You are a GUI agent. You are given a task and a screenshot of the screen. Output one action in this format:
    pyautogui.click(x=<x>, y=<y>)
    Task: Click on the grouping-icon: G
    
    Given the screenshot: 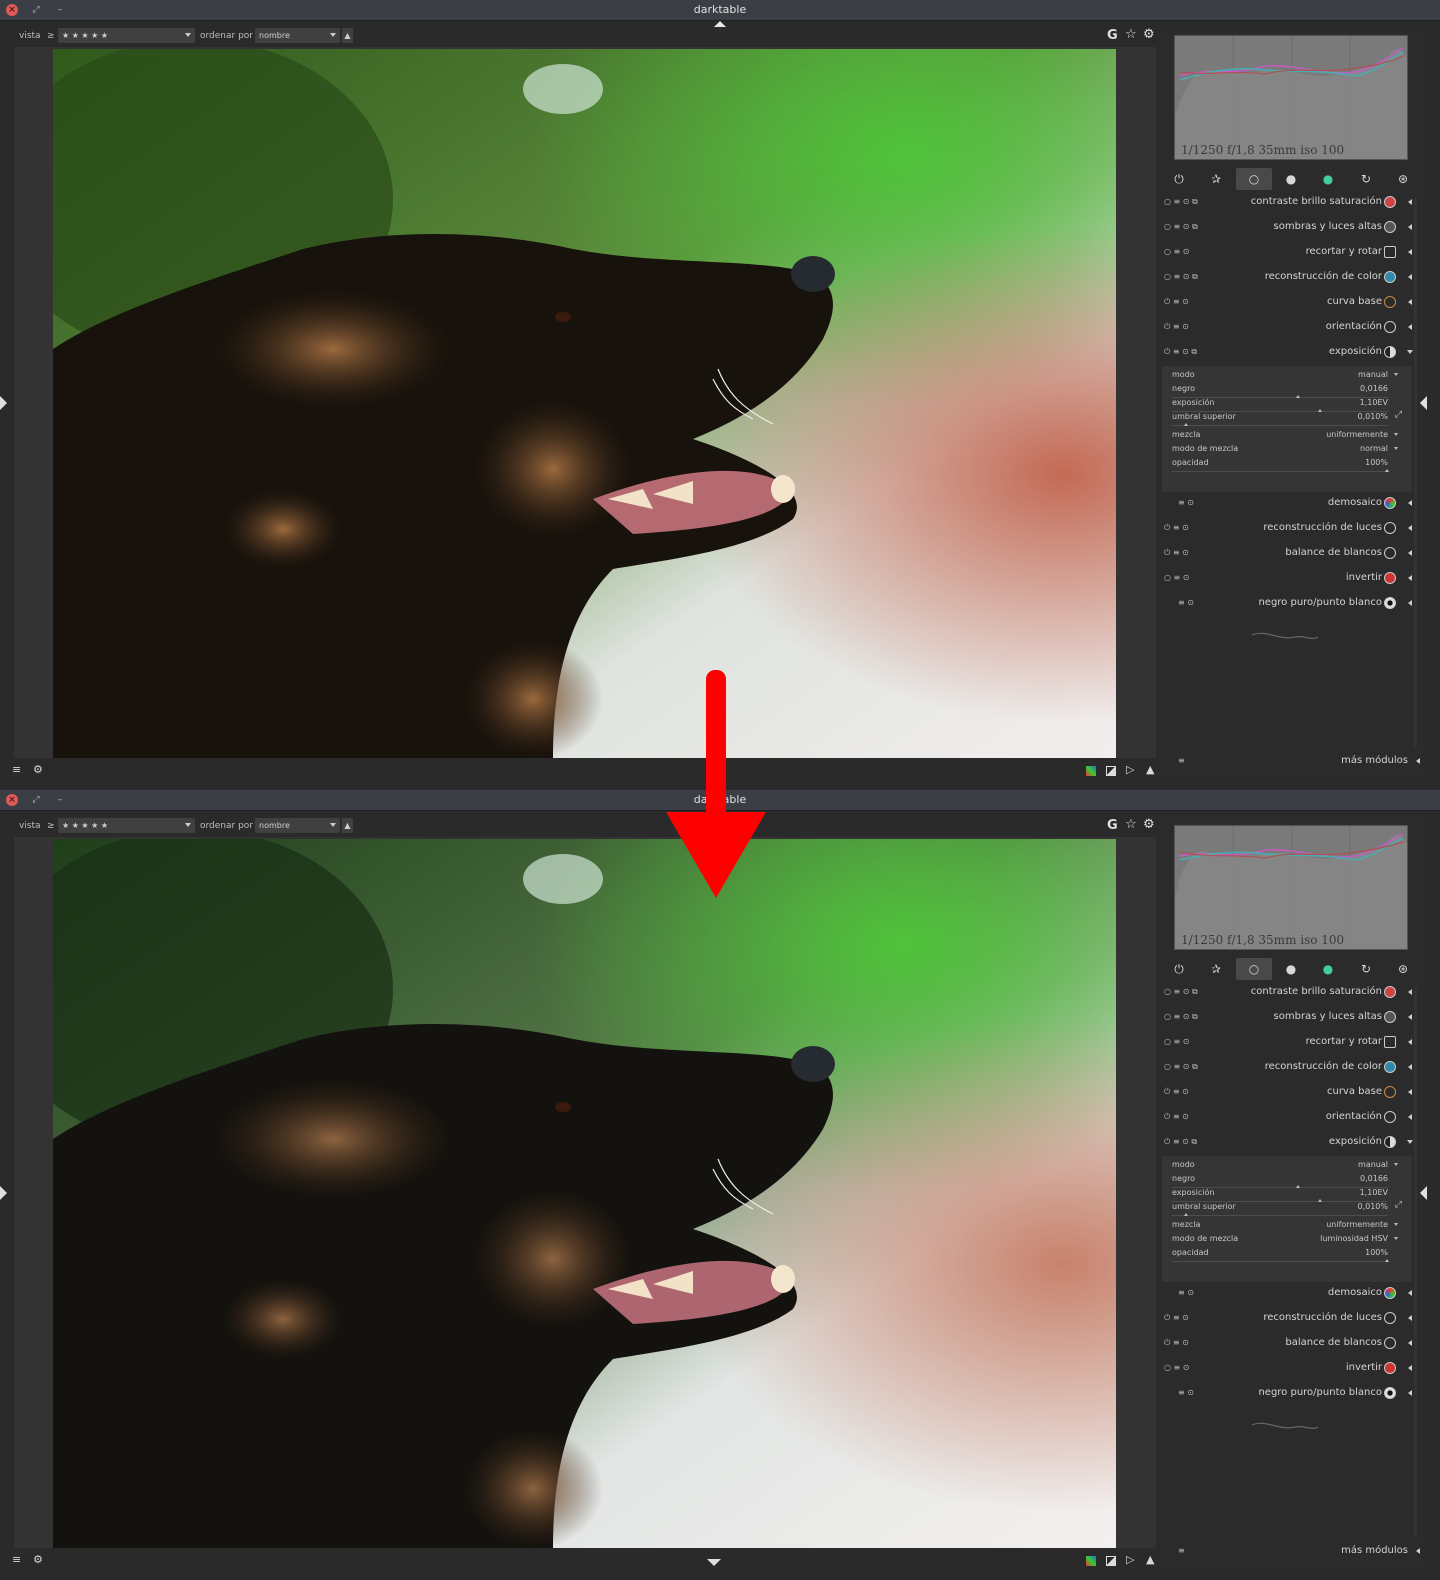 What is the action you would take?
    pyautogui.click(x=1112, y=825)
    